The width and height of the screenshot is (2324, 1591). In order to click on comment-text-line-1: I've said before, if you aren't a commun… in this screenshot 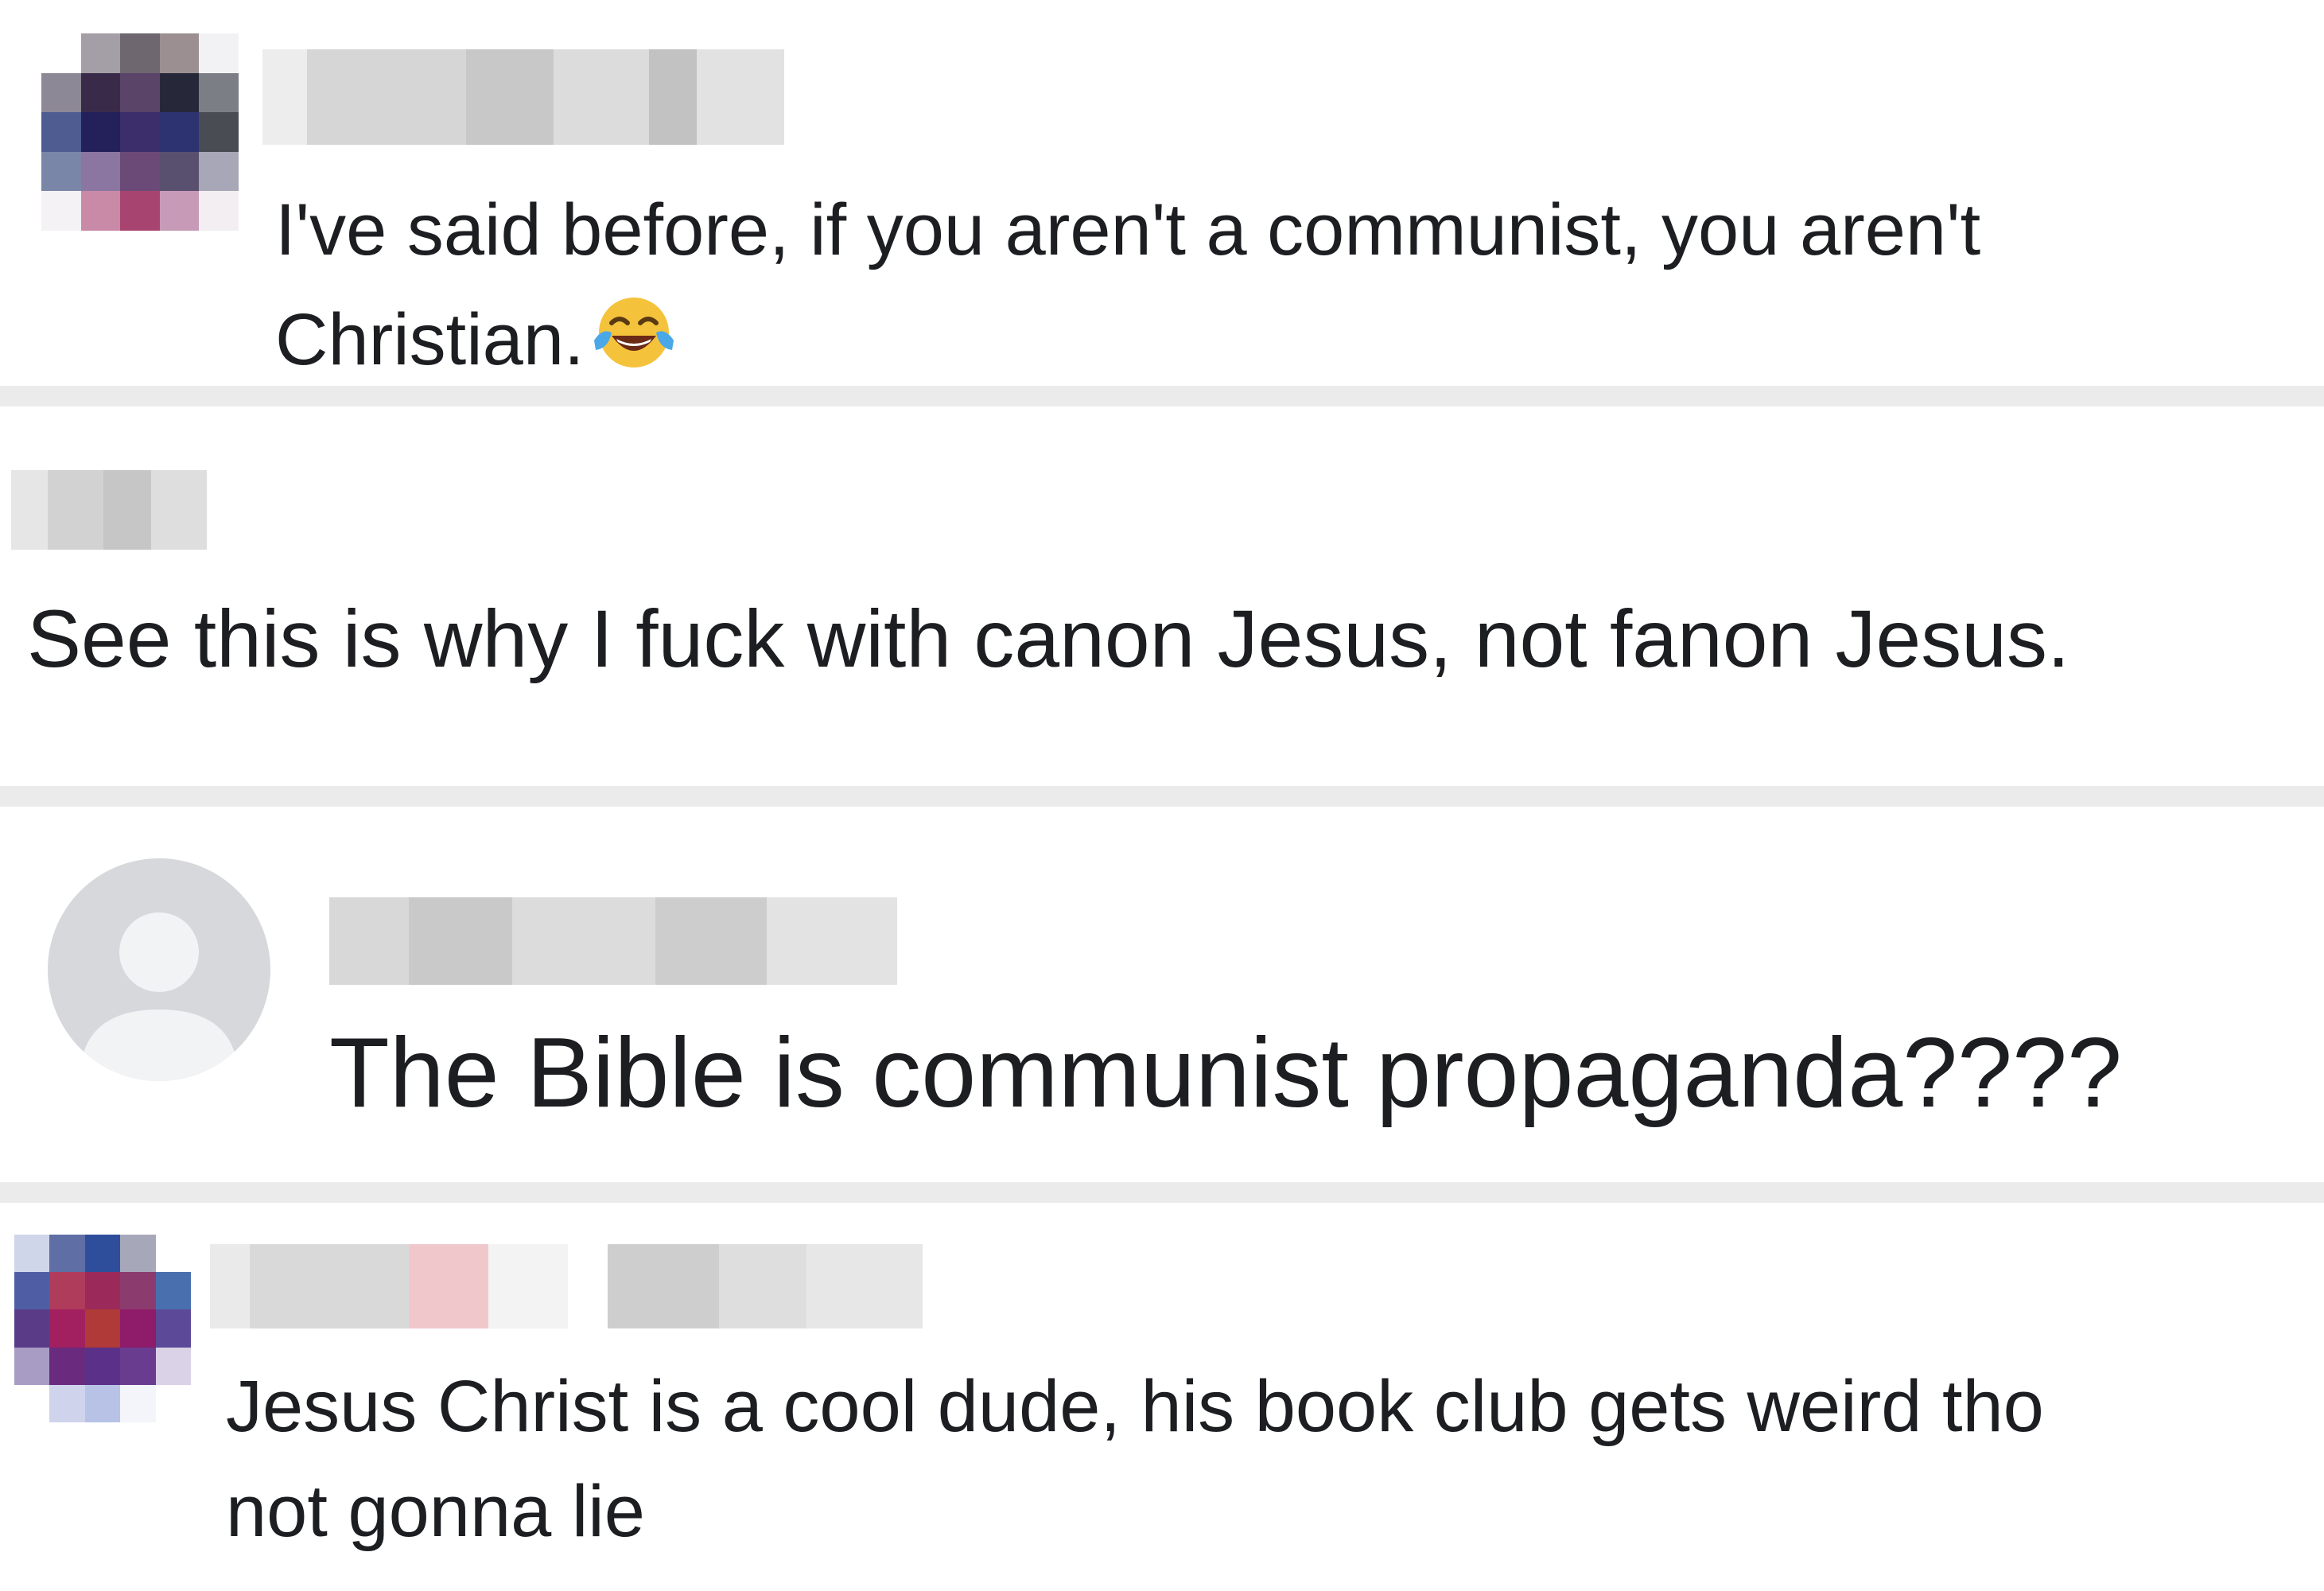, I will do `click(1128, 229)`.